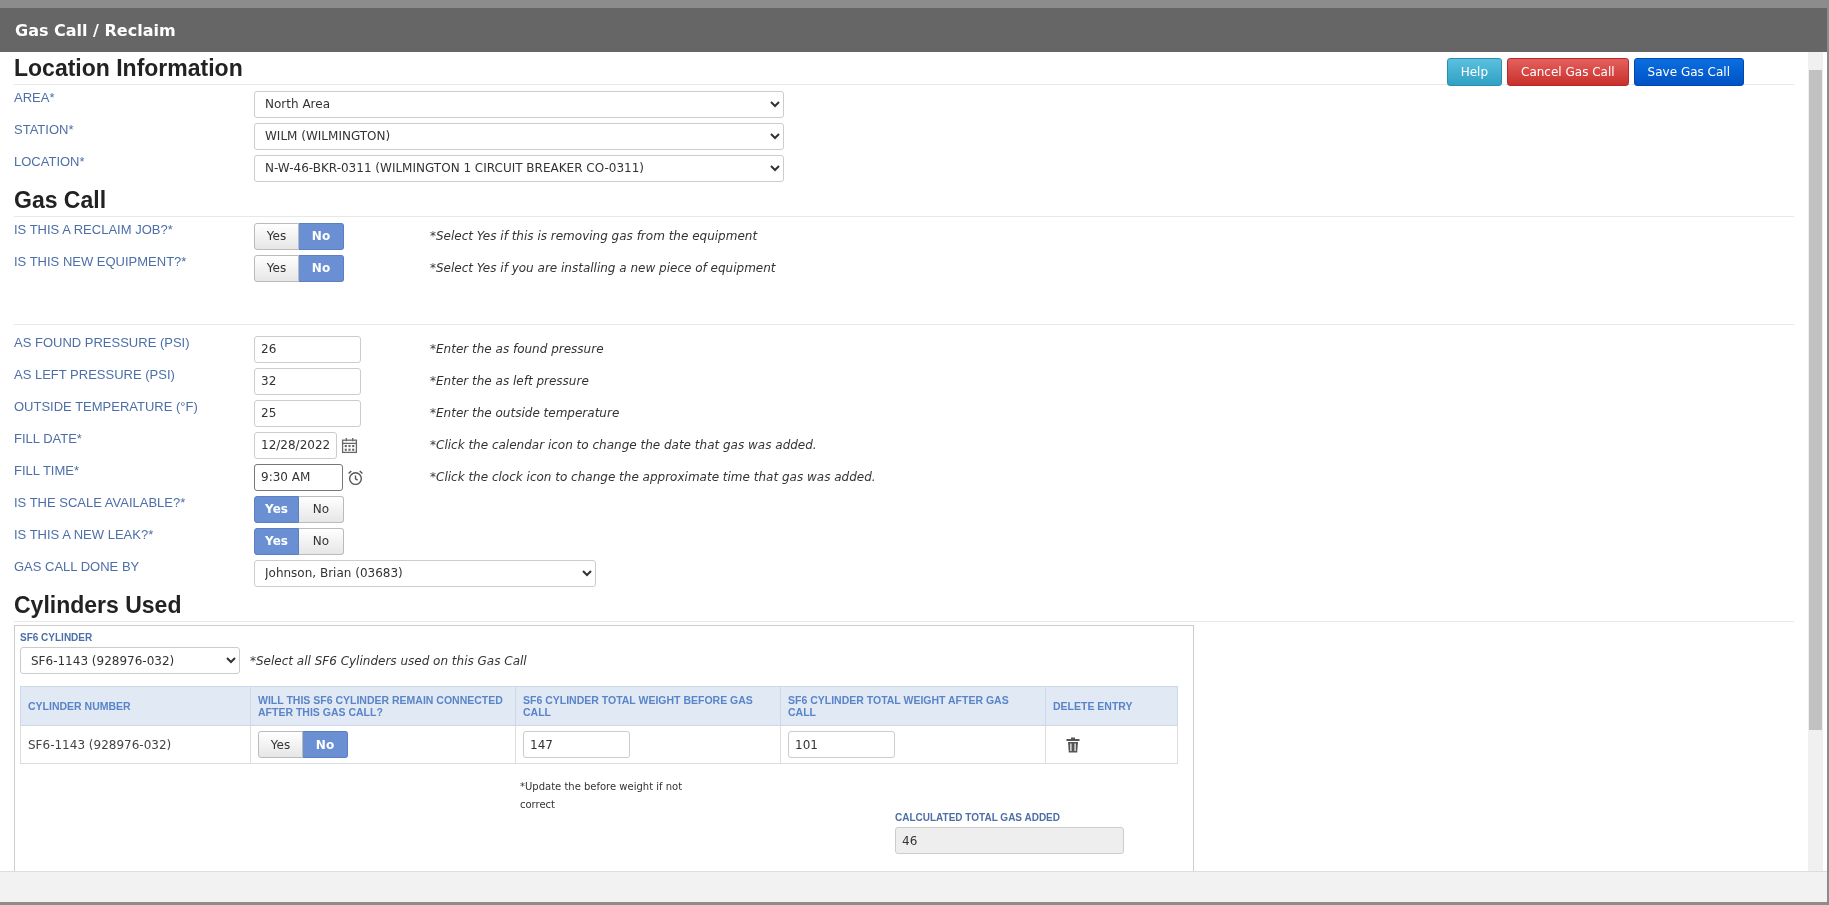 This screenshot has width=1829, height=905. What do you see at coordinates (298, 477) in the screenshot?
I see `time-field: 9:30 AM` at bounding box center [298, 477].